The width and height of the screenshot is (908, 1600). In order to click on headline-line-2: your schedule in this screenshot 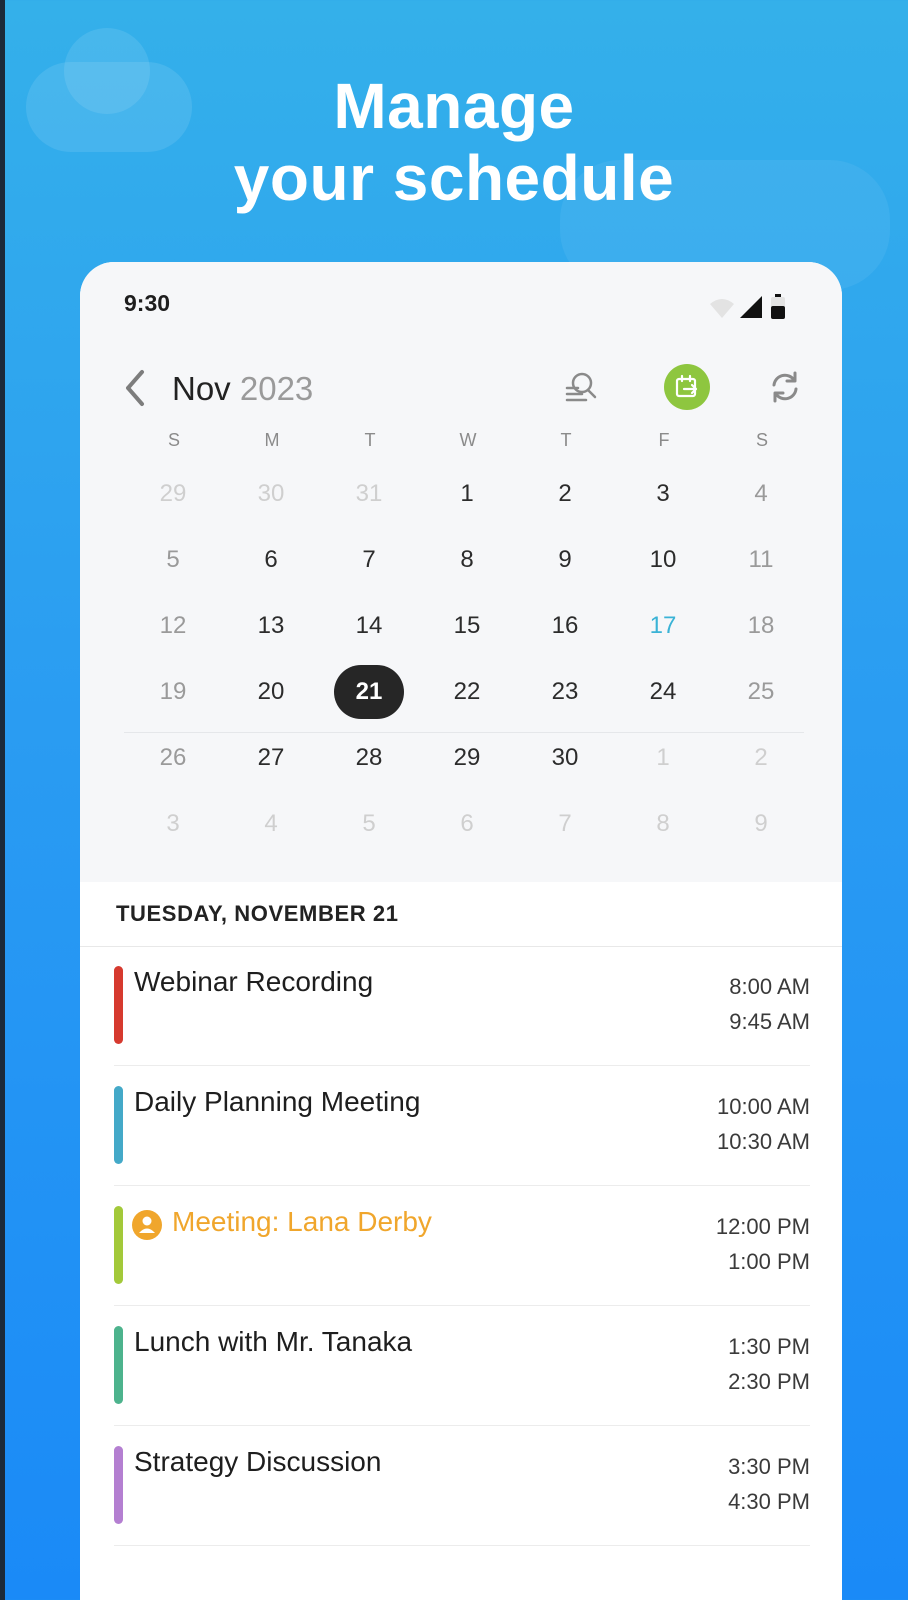, I will do `click(454, 178)`.